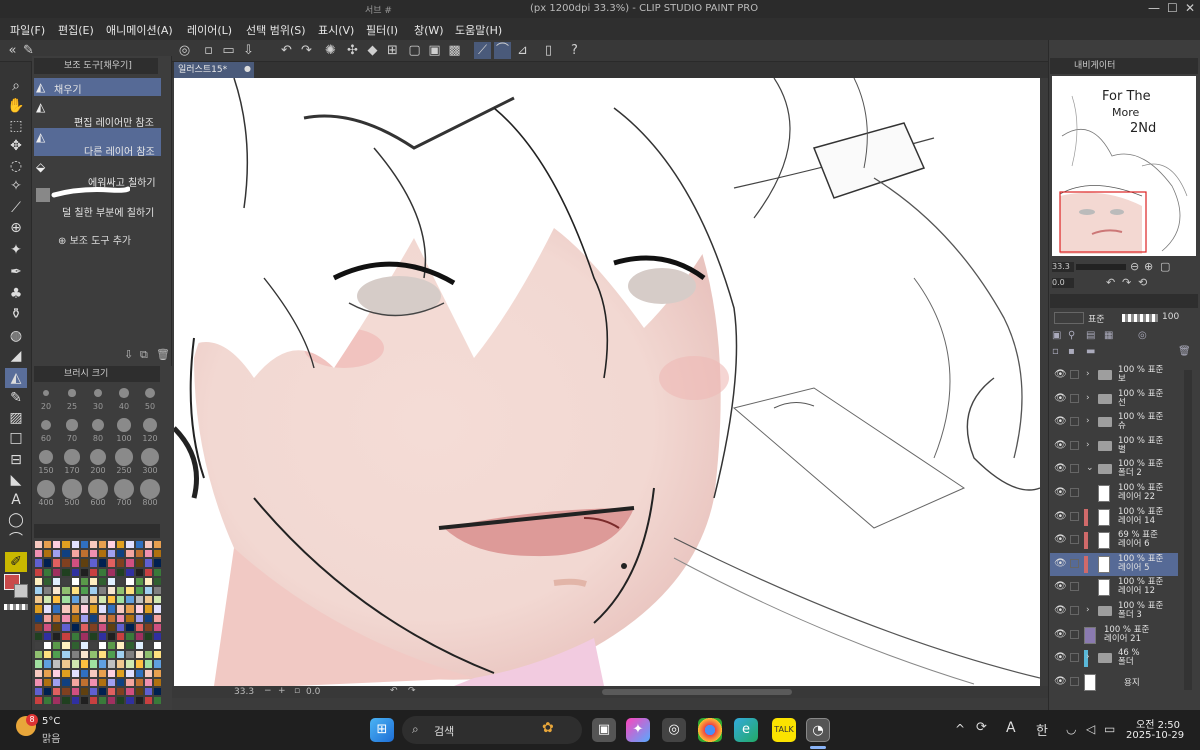 This screenshot has height=750, width=1200. Describe the element at coordinates (1114, 446) in the screenshot. I see `layer-row: 👁 › 100 % 표준 별` at that location.